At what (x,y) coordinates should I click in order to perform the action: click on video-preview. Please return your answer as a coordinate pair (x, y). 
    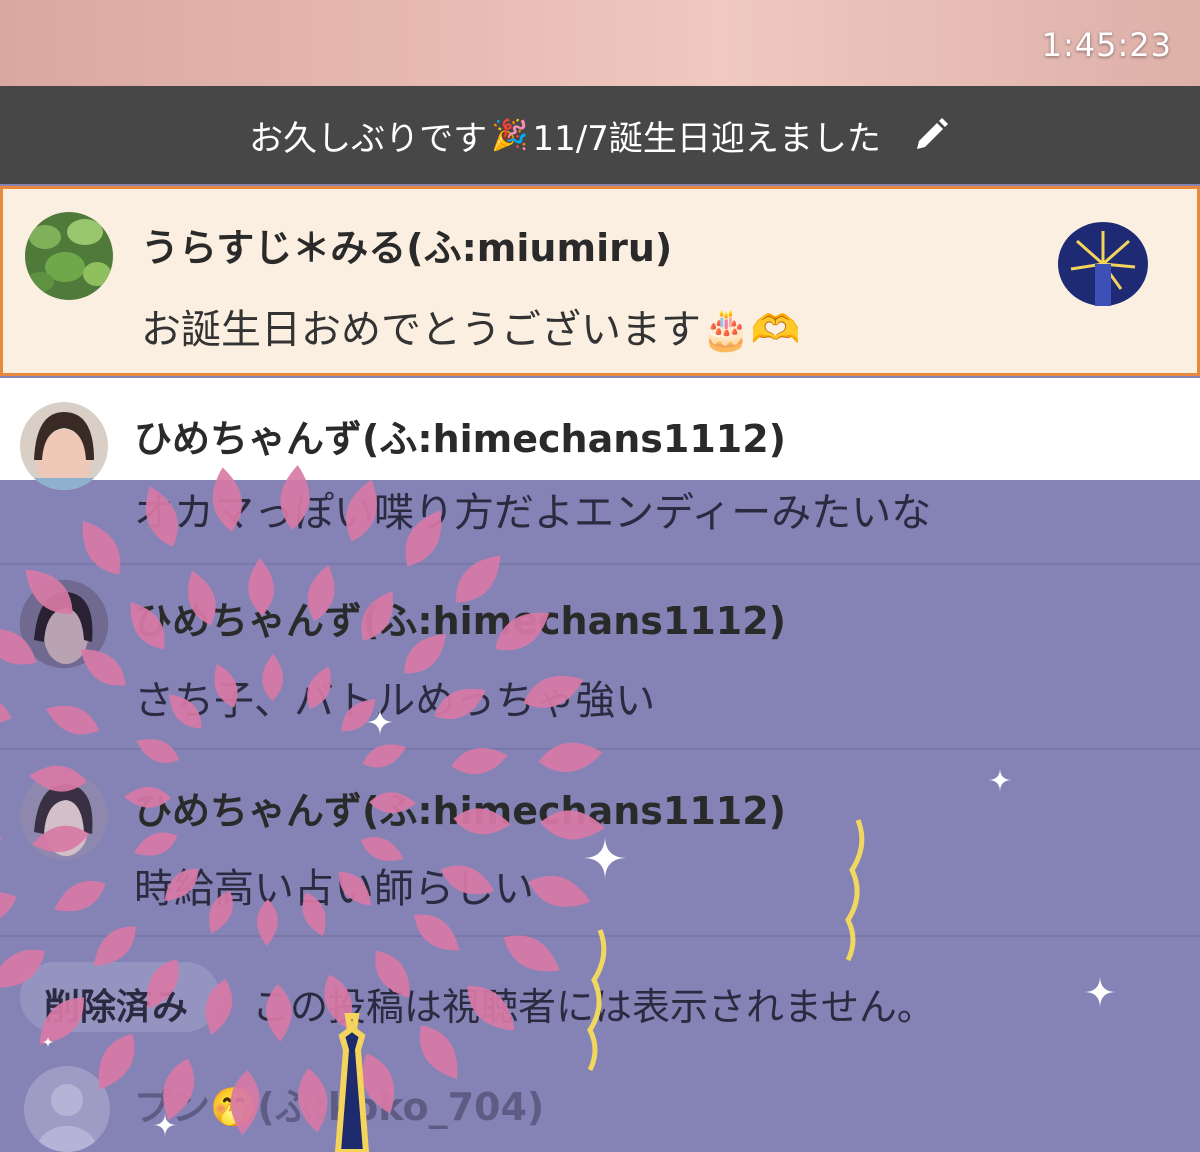
    Looking at the image, I should click on (600, 43).